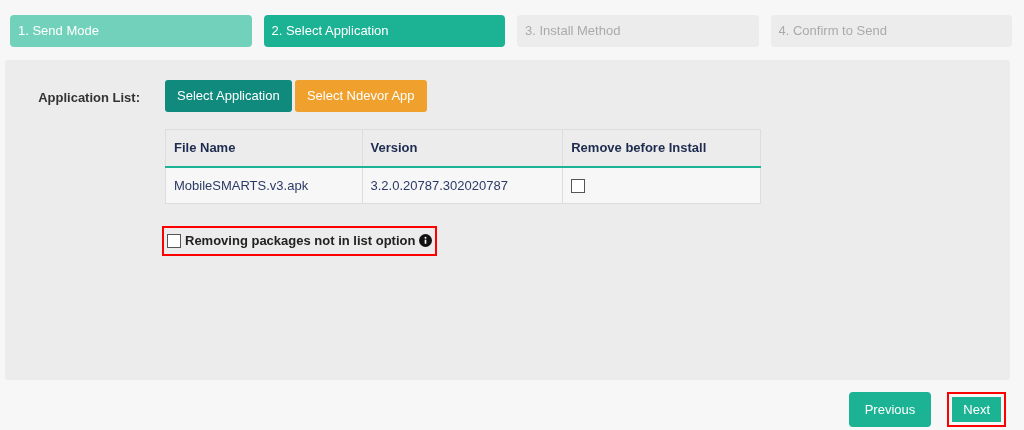 This screenshot has height=430, width=1024. What do you see at coordinates (891, 31) in the screenshot?
I see `step-tab: 4. Confirm to Send` at bounding box center [891, 31].